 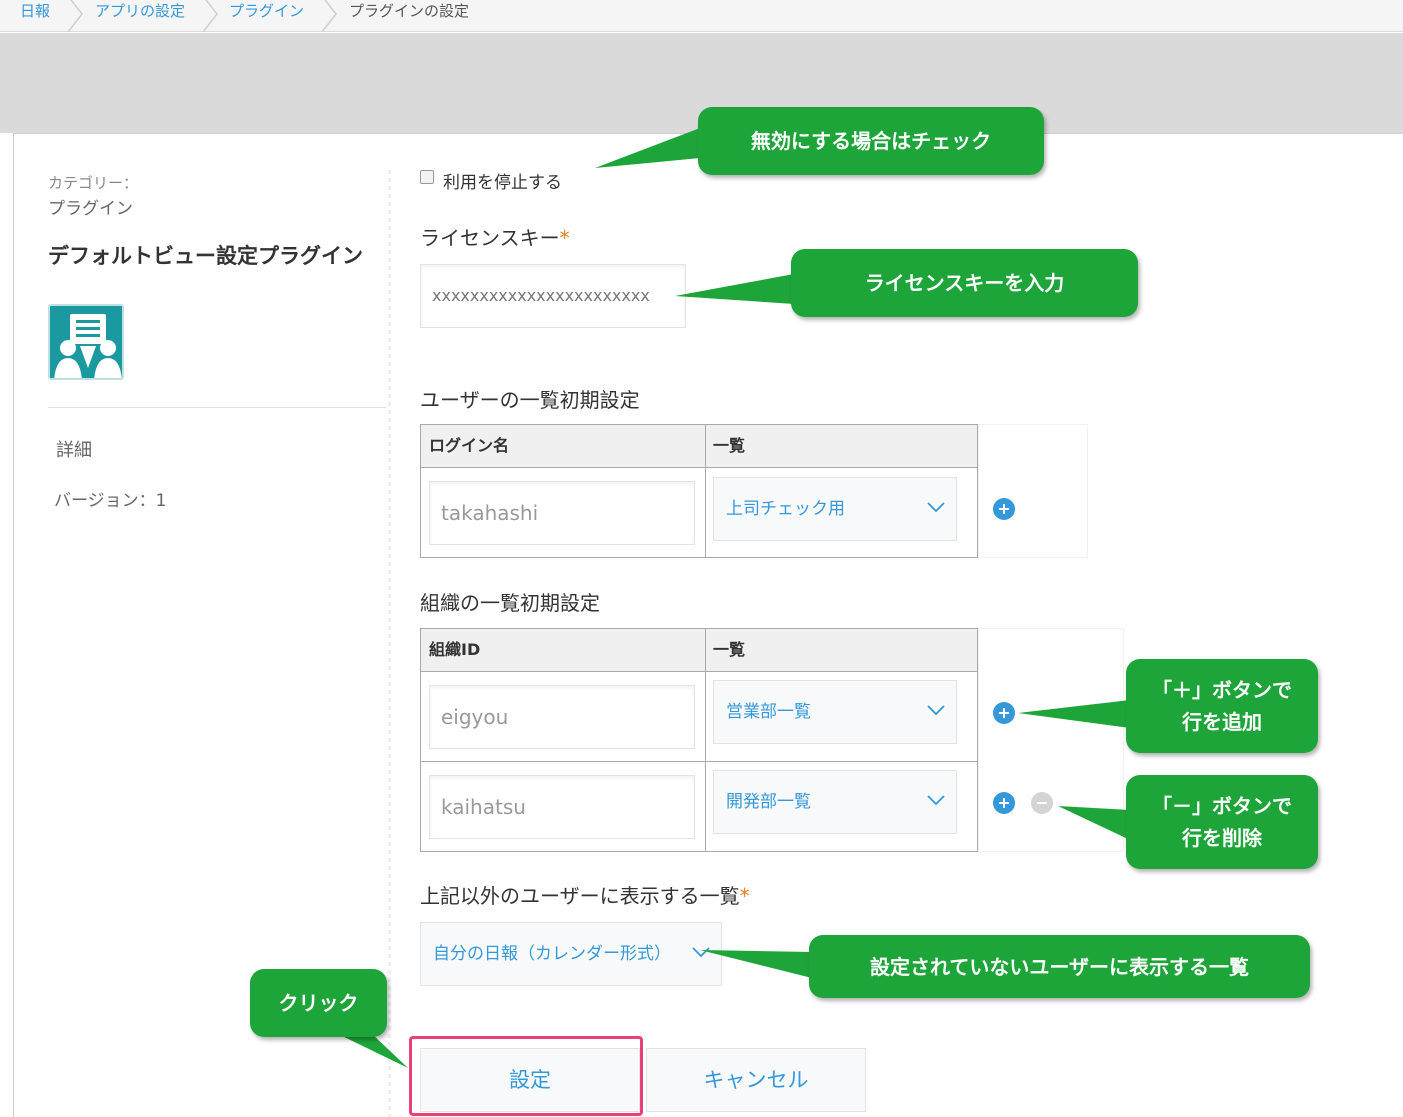 What do you see at coordinates (768, 712) in the screenshot?
I see `org-list-select-value: 営業部一覧` at bounding box center [768, 712].